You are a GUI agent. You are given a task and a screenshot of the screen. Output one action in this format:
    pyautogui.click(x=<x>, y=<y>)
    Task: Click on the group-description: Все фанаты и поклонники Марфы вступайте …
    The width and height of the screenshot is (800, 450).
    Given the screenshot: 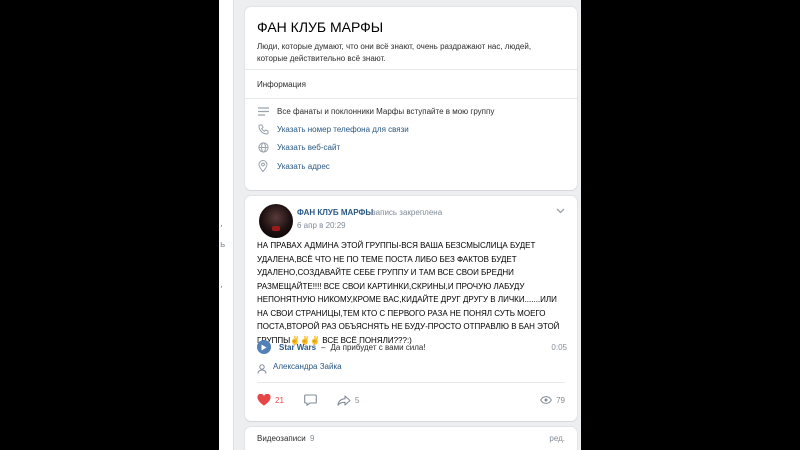 What is the action you would take?
    pyautogui.click(x=386, y=111)
    